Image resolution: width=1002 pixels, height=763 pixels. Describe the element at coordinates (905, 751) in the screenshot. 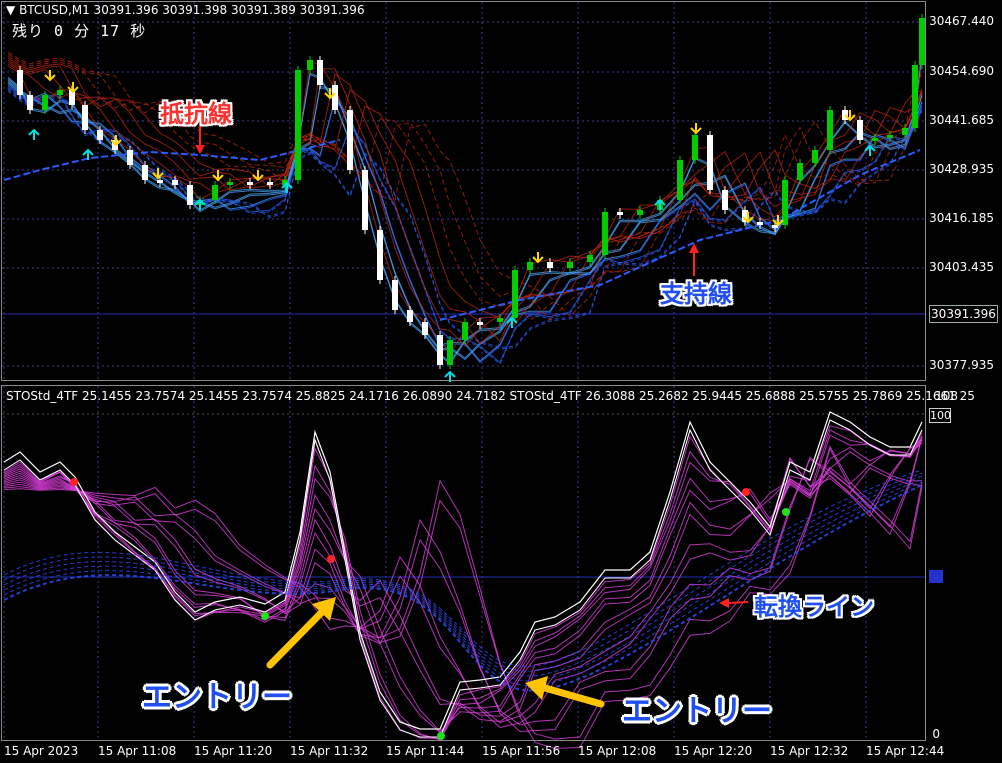

I see `time-axis-label: 15 Apr 12:44` at that location.